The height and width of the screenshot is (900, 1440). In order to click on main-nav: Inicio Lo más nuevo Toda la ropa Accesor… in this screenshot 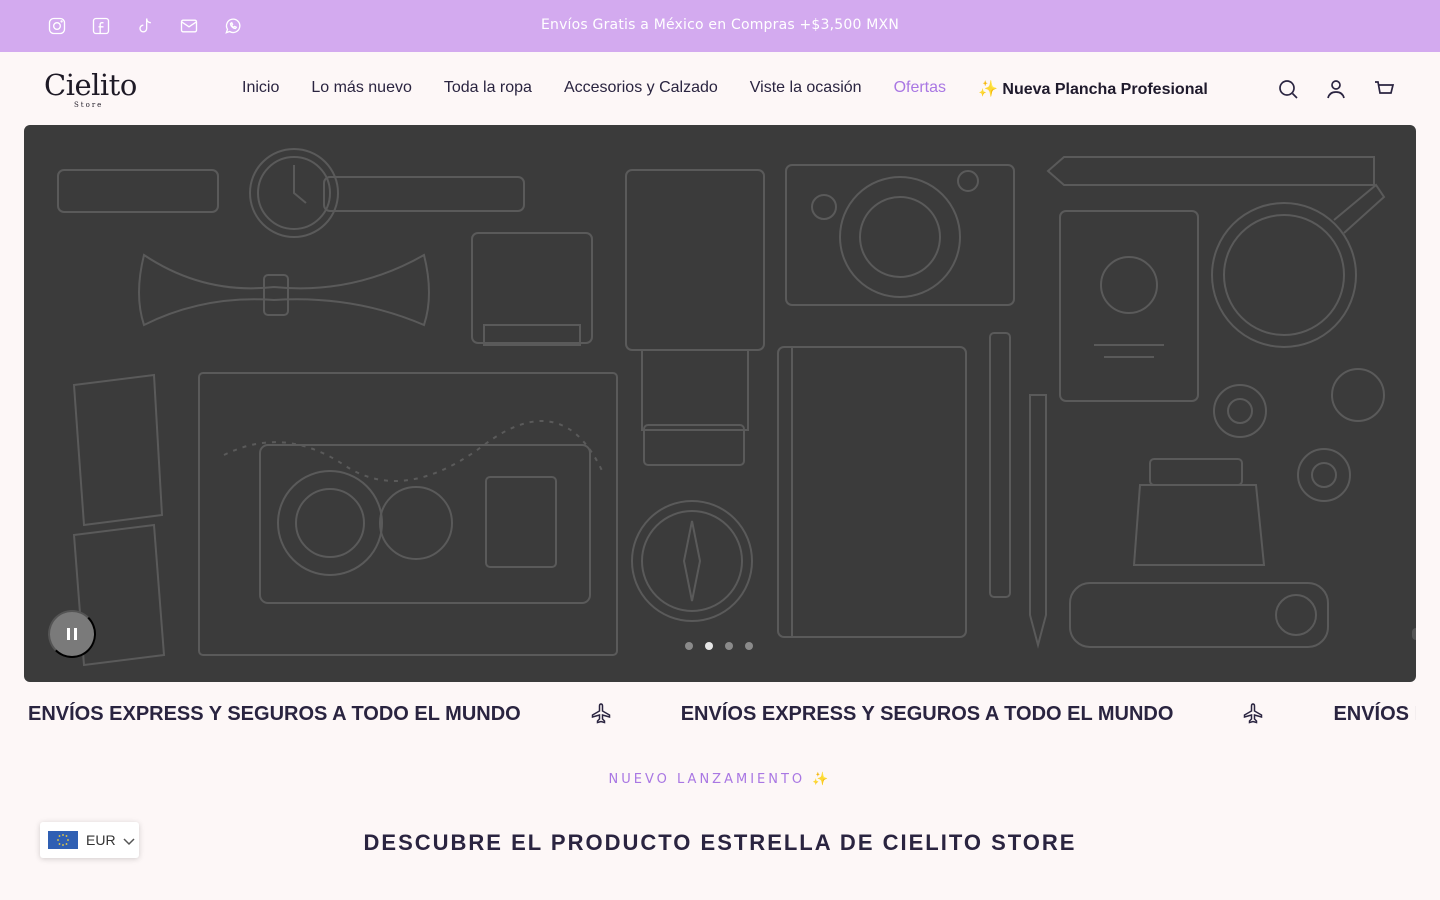, I will do `click(725, 89)`.